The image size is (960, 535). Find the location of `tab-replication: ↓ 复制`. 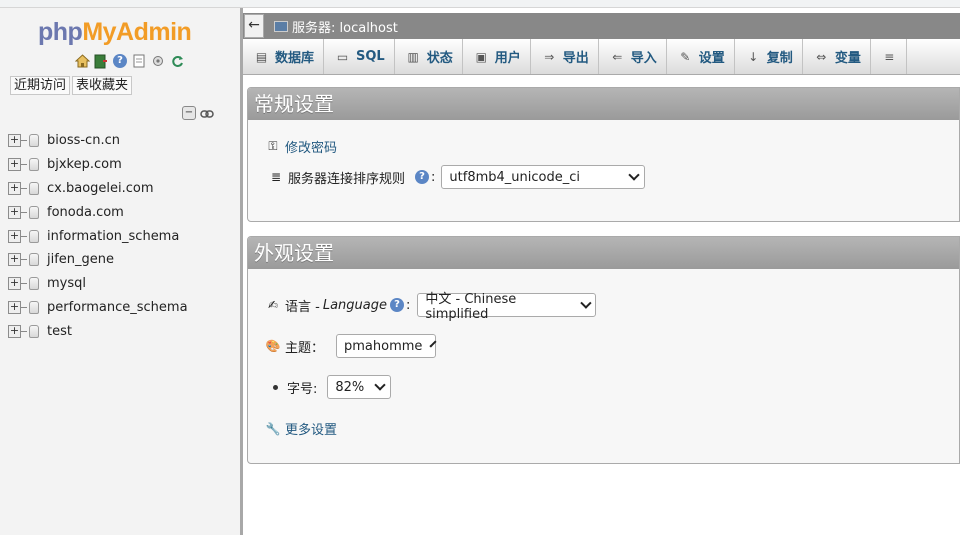

tab-replication: ↓ 复制 is located at coordinates (769, 56).